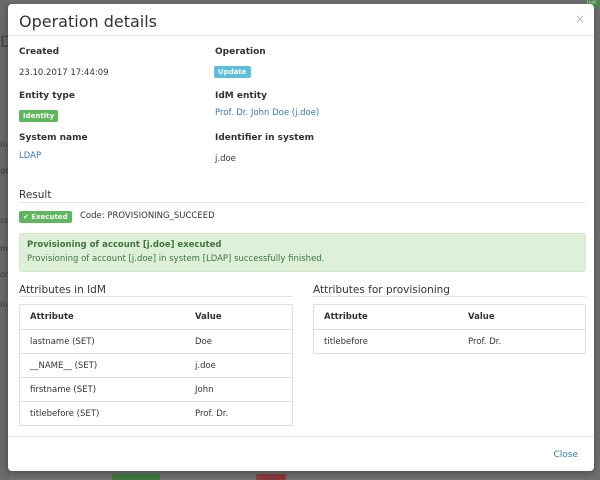 The width and height of the screenshot is (600, 480). Describe the element at coordinates (136, 477) in the screenshot. I see `background-green-bar` at that location.